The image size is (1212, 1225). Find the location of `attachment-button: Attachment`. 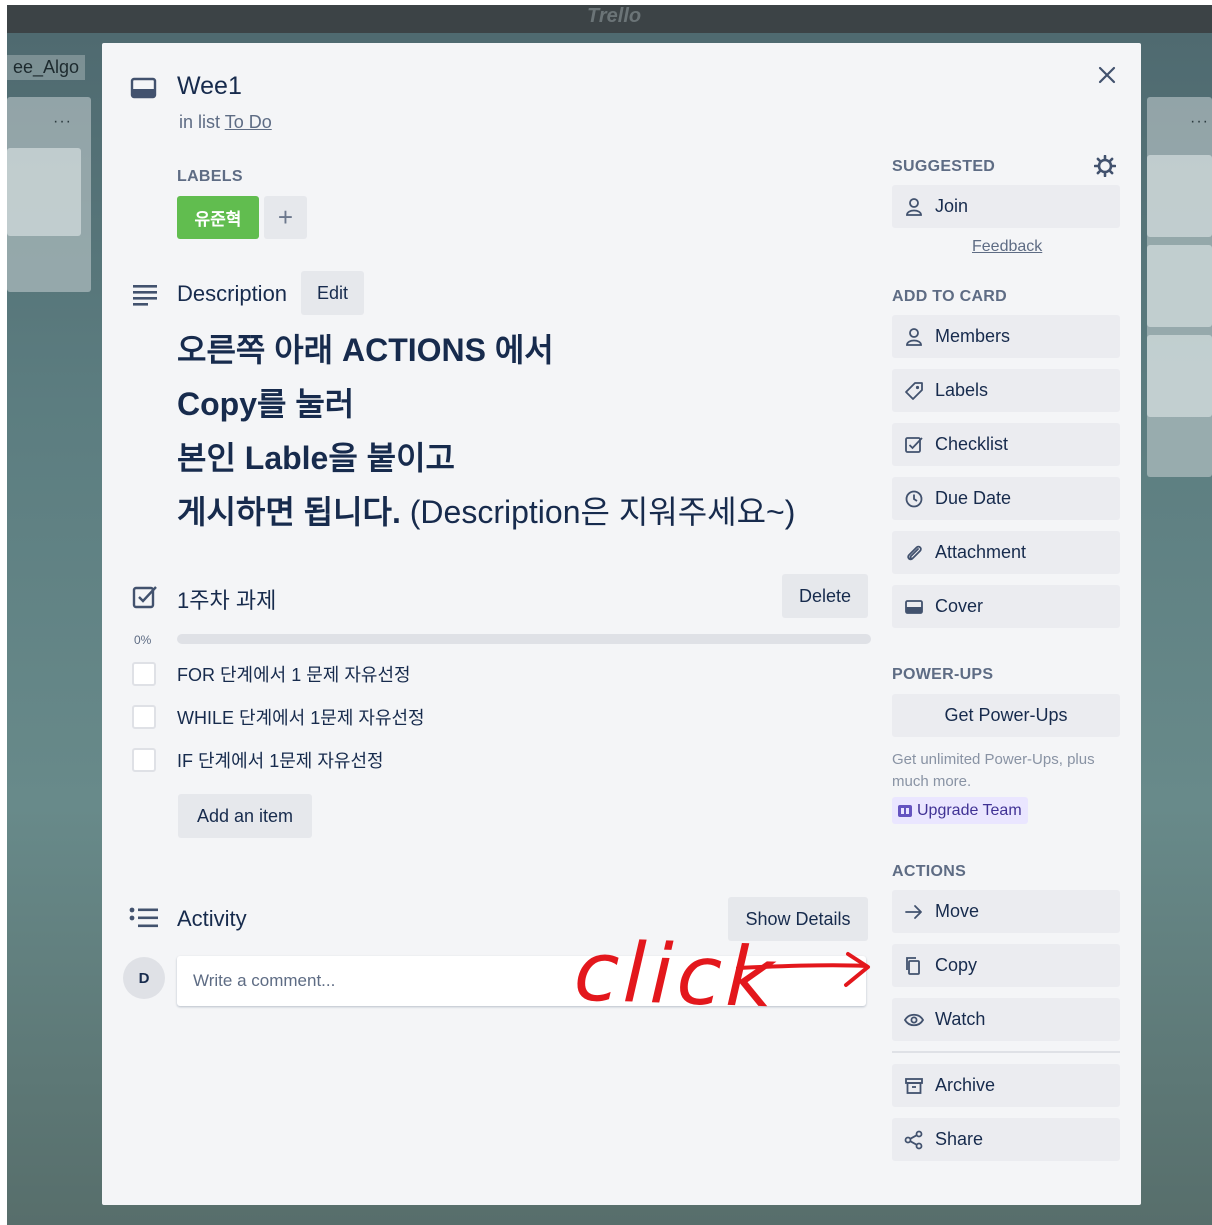

attachment-button: Attachment is located at coordinates (1006, 552).